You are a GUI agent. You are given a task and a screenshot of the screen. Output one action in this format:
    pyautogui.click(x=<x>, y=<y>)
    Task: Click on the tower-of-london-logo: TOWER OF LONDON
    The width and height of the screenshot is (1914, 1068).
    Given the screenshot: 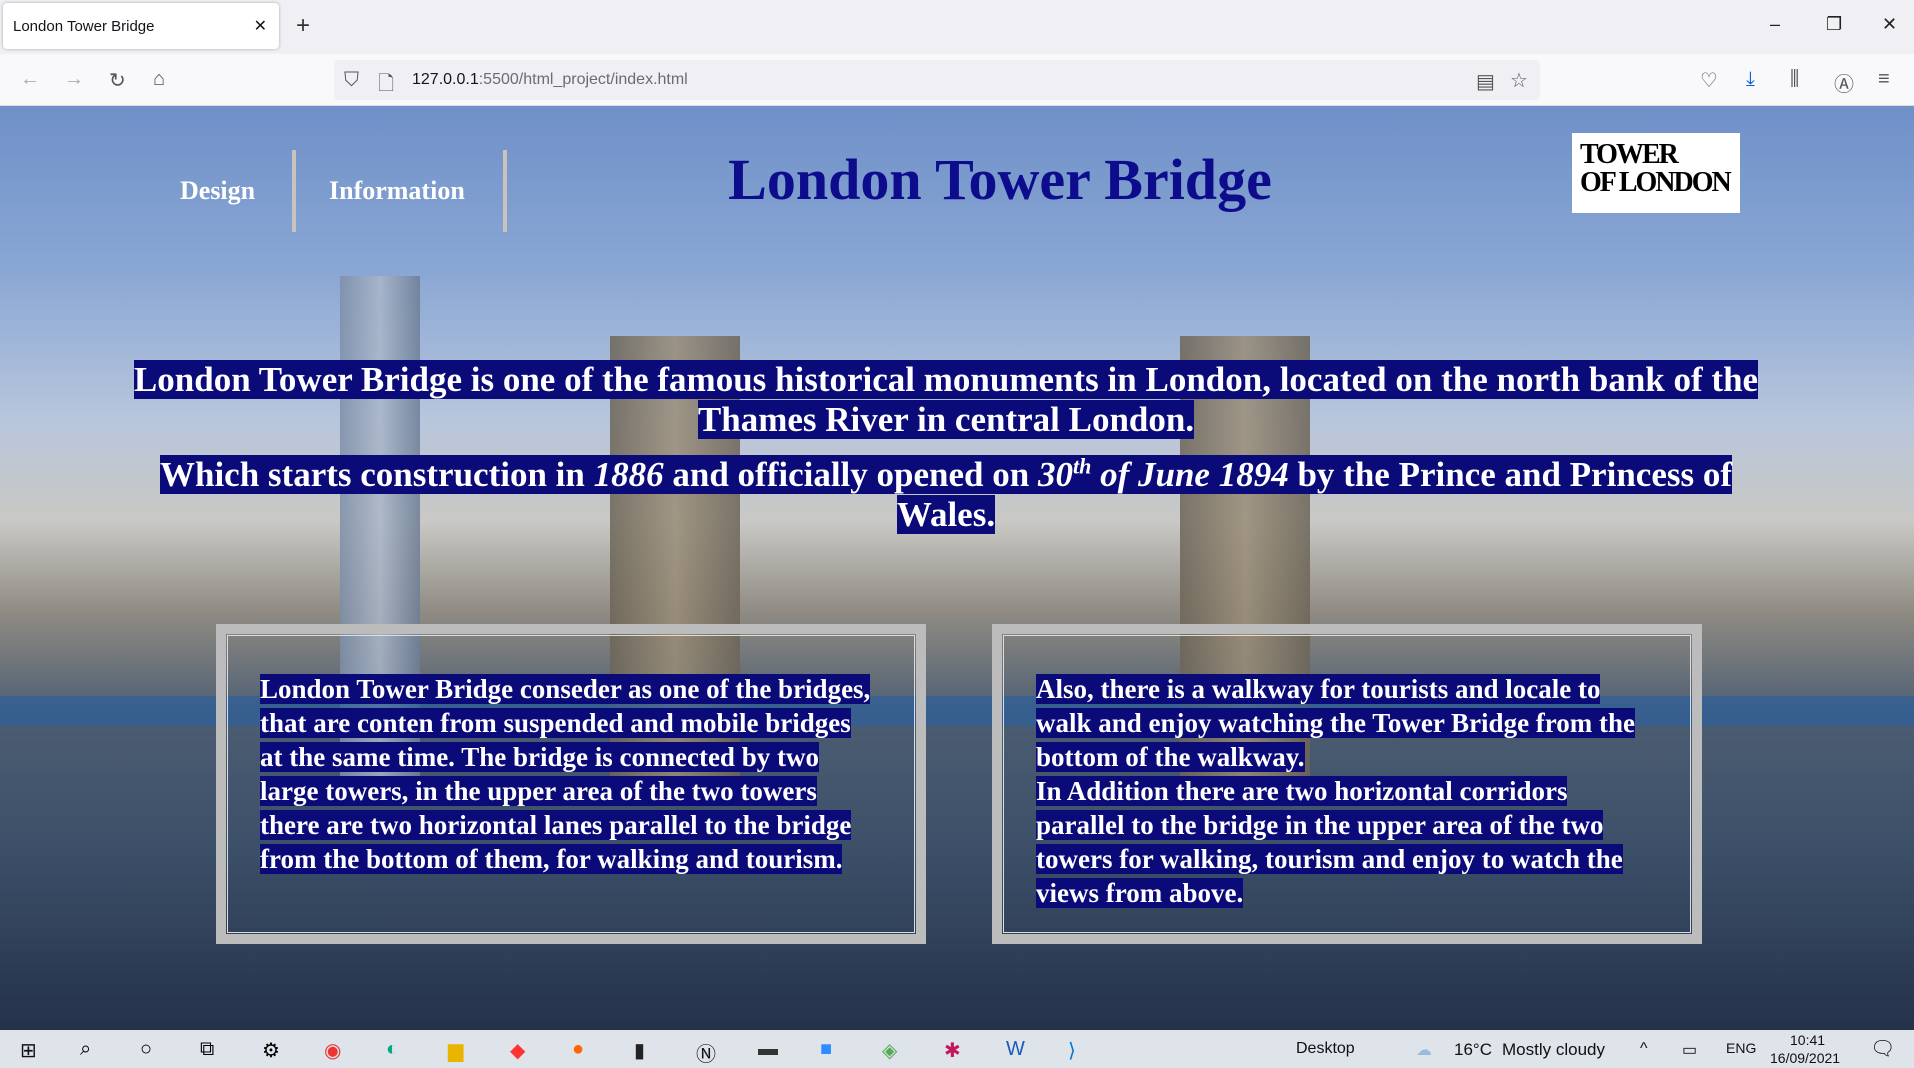 What is the action you would take?
    pyautogui.click(x=1656, y=173)
    